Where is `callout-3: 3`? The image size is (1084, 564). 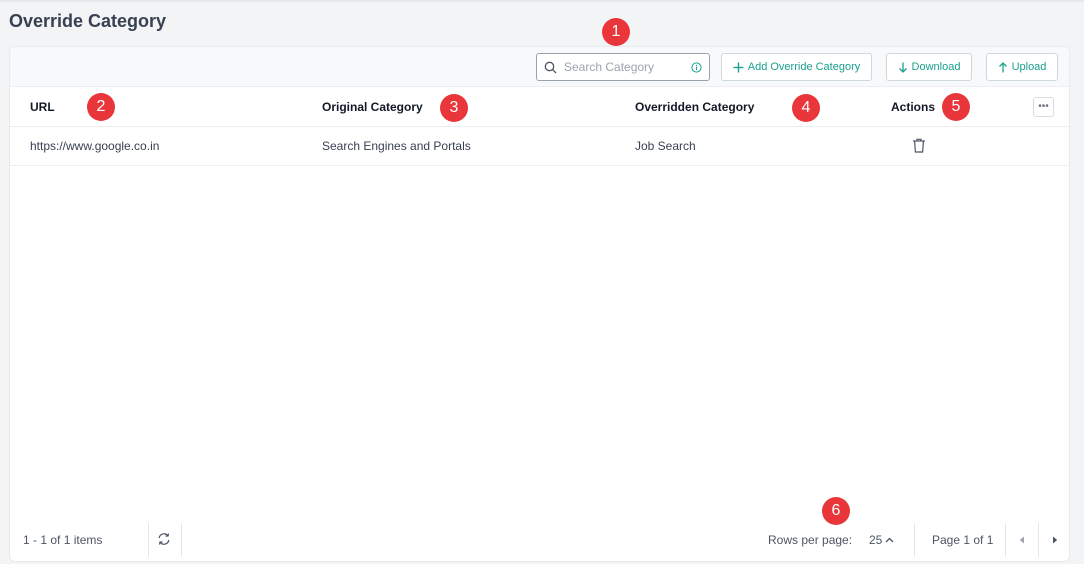 callout-3: 3 is located at coordinates (454, 108).